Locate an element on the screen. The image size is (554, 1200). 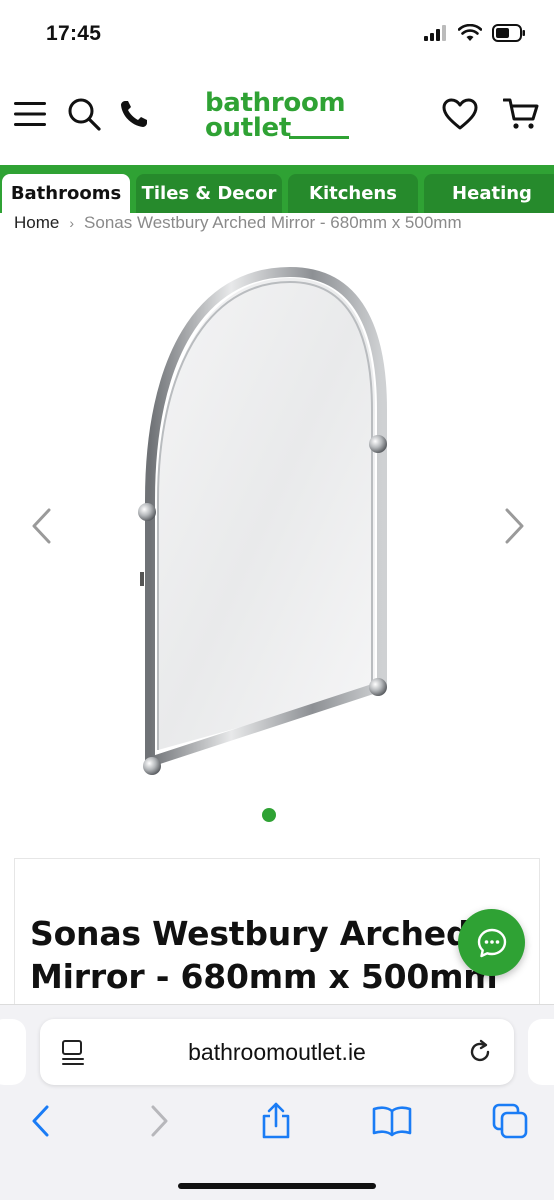
status-time: 17:45 is located at coordinates (74, 33).